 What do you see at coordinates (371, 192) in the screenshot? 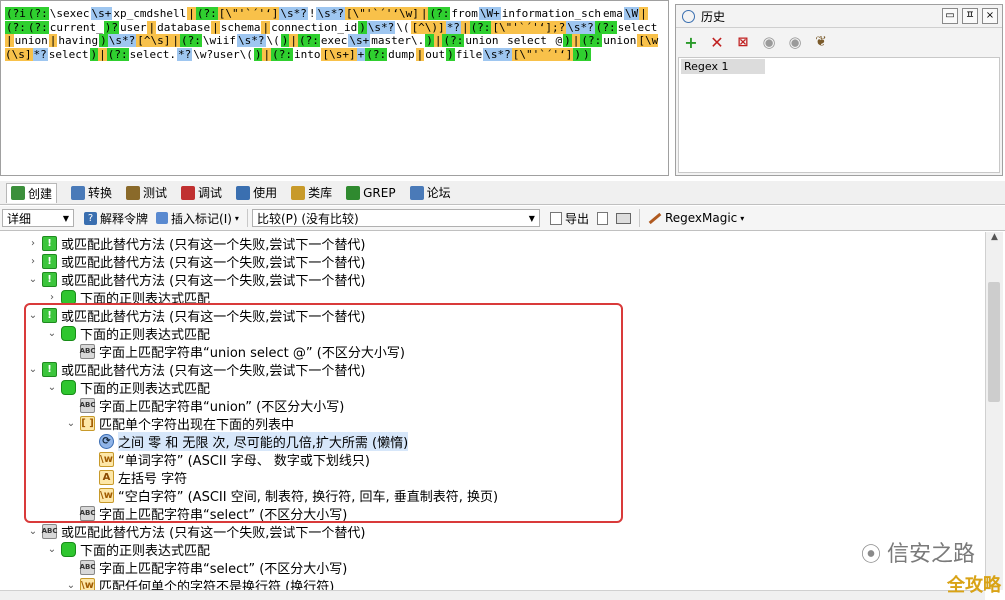
I see `tab-grep: GREP` at bounding box center [371, 192].